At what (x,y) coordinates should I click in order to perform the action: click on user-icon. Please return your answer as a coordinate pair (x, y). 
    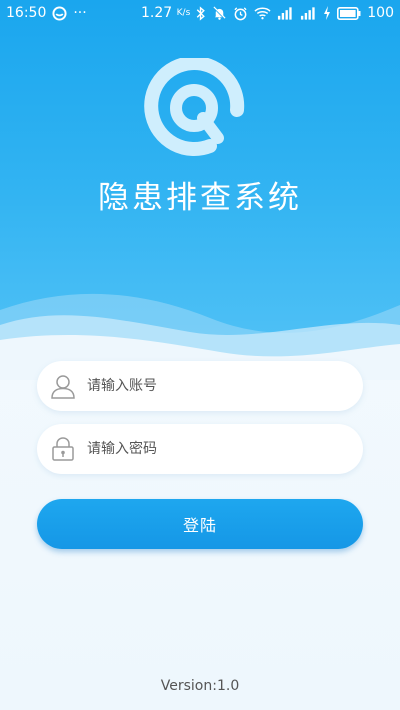
    Looking at the image, I should click on (63, 386).